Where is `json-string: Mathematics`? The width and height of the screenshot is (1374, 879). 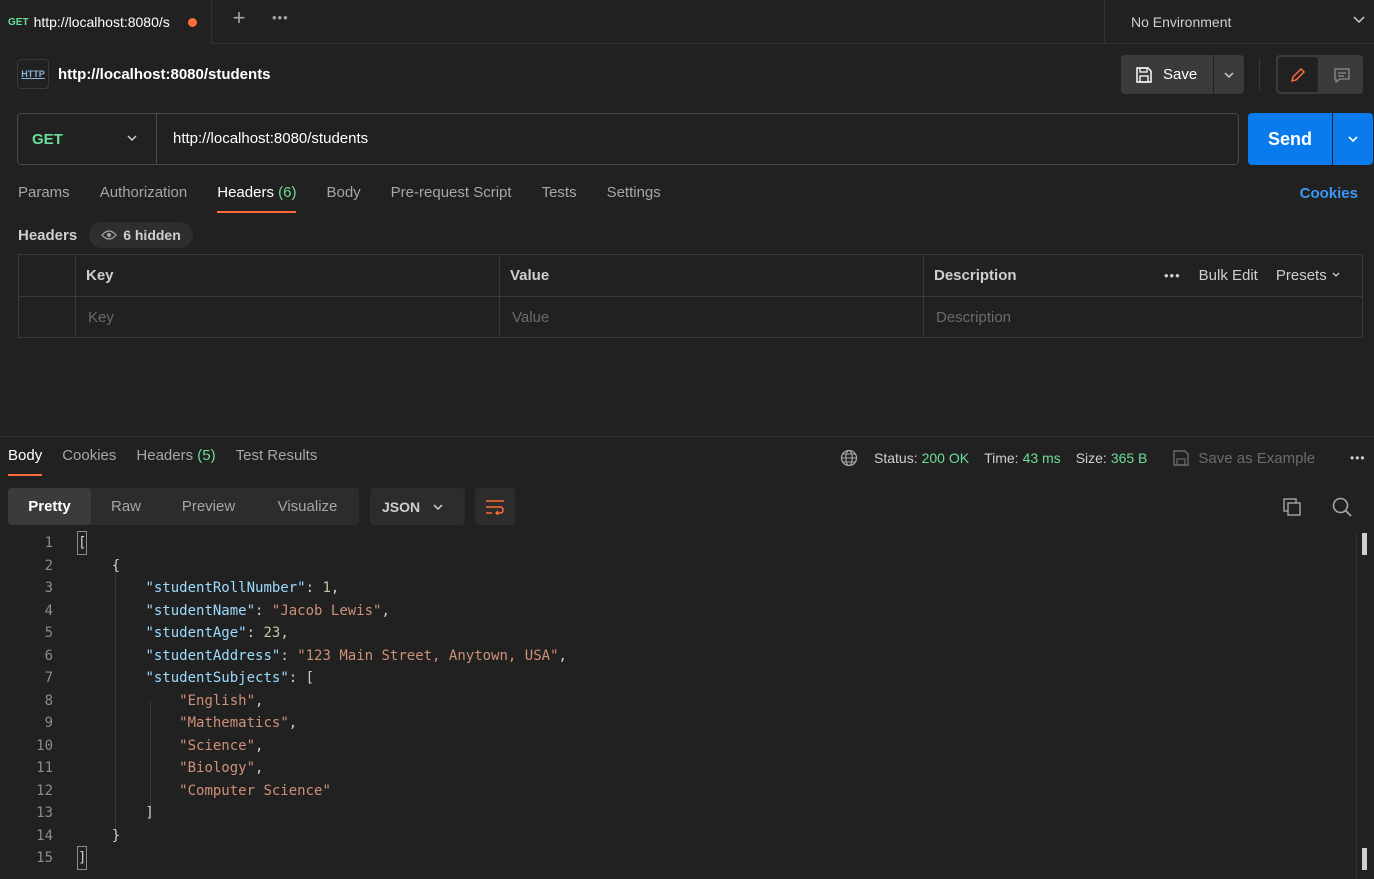 json-string: Mathematics is located at coordinates (234, 723).